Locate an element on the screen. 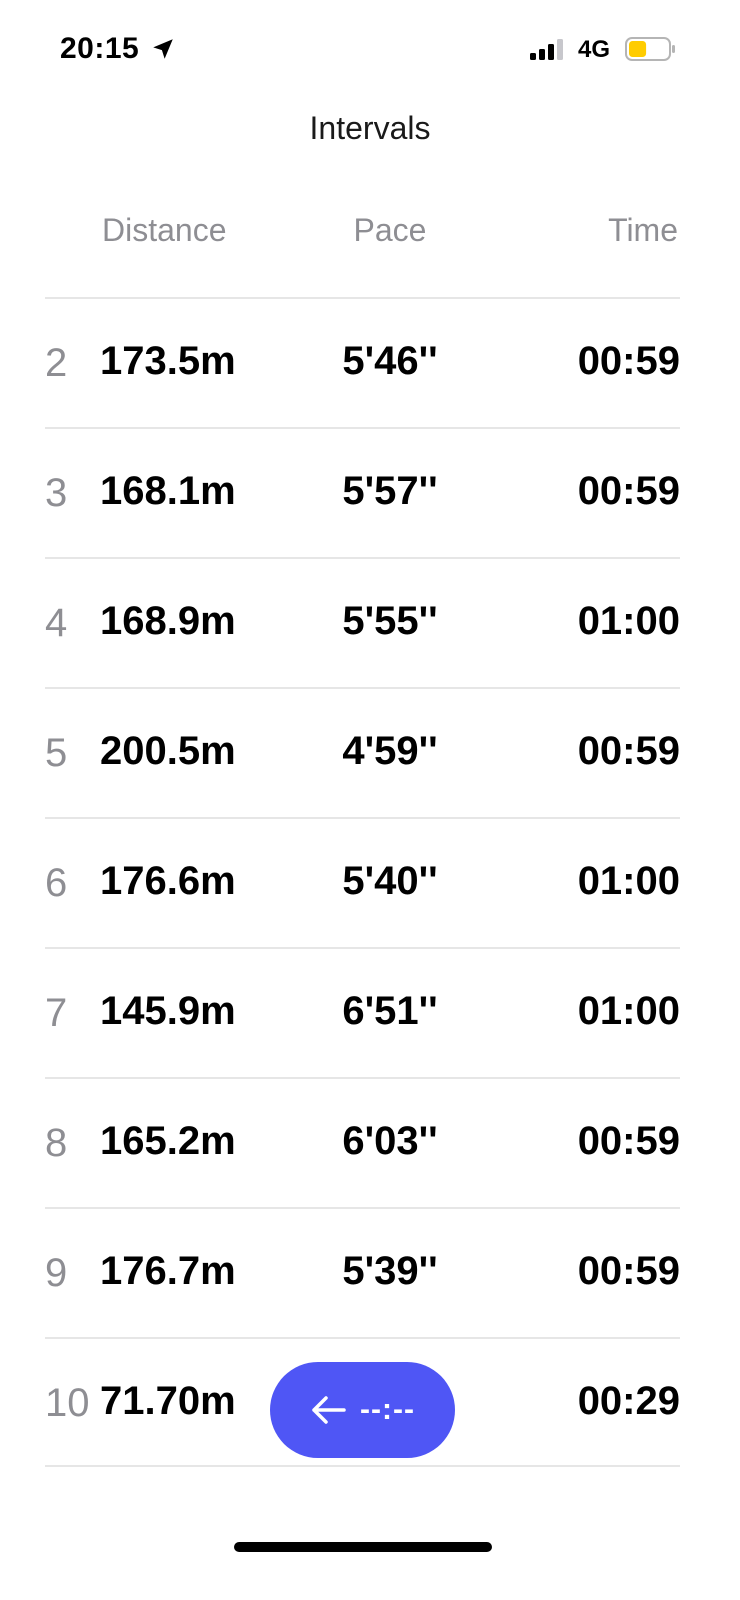  table-row: 8 165.2m 6'03'' 00:59 is located at coordinates (362, 1142).